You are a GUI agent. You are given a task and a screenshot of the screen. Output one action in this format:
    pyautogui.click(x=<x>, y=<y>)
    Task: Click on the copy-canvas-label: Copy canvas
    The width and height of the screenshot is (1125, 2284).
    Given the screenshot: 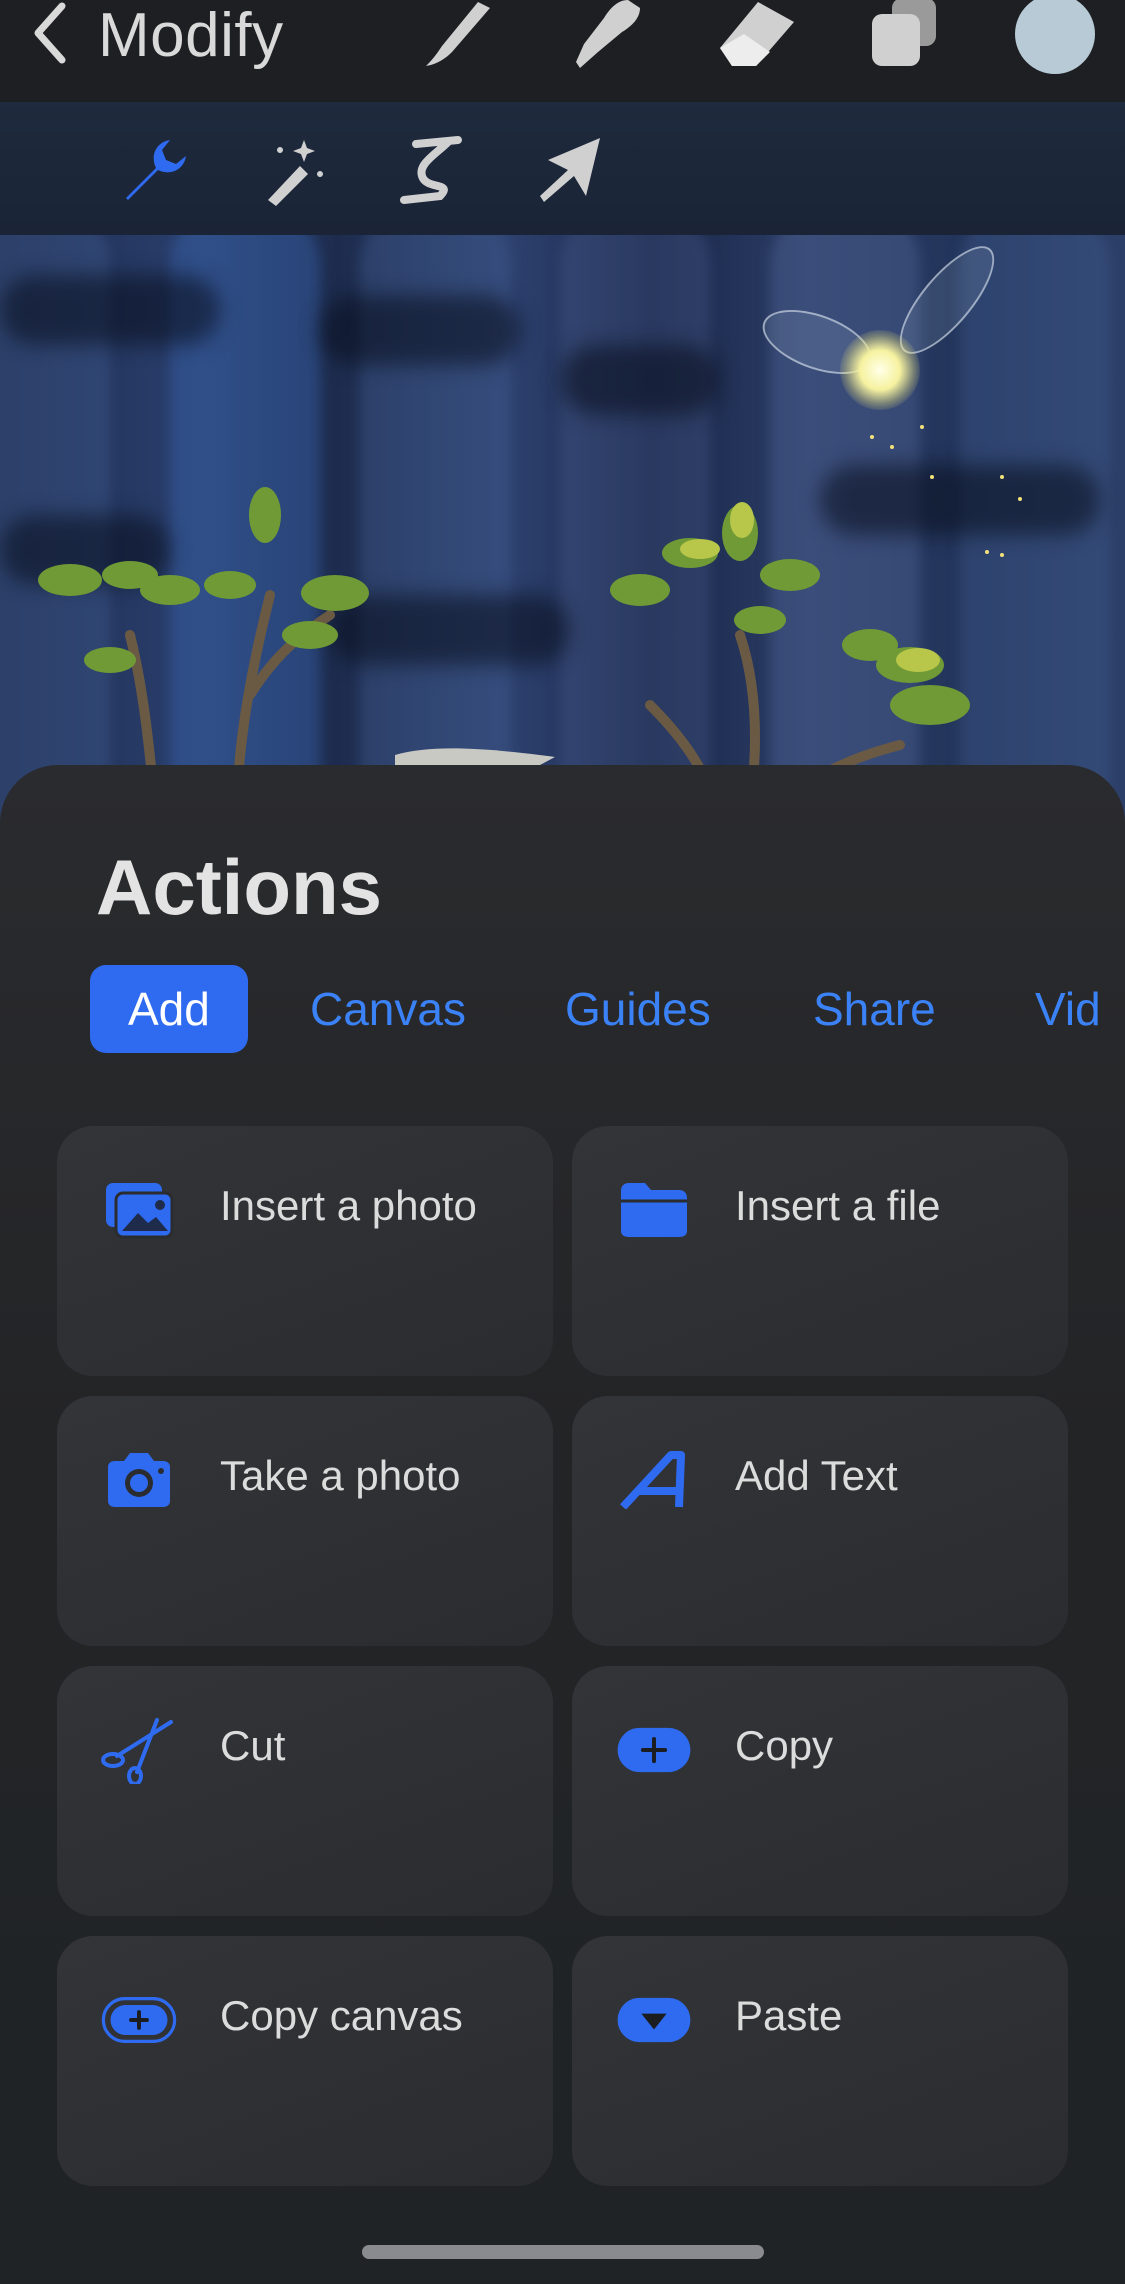 What is the action you would take?
    pyautogui.click(x=341, y=2015)
    